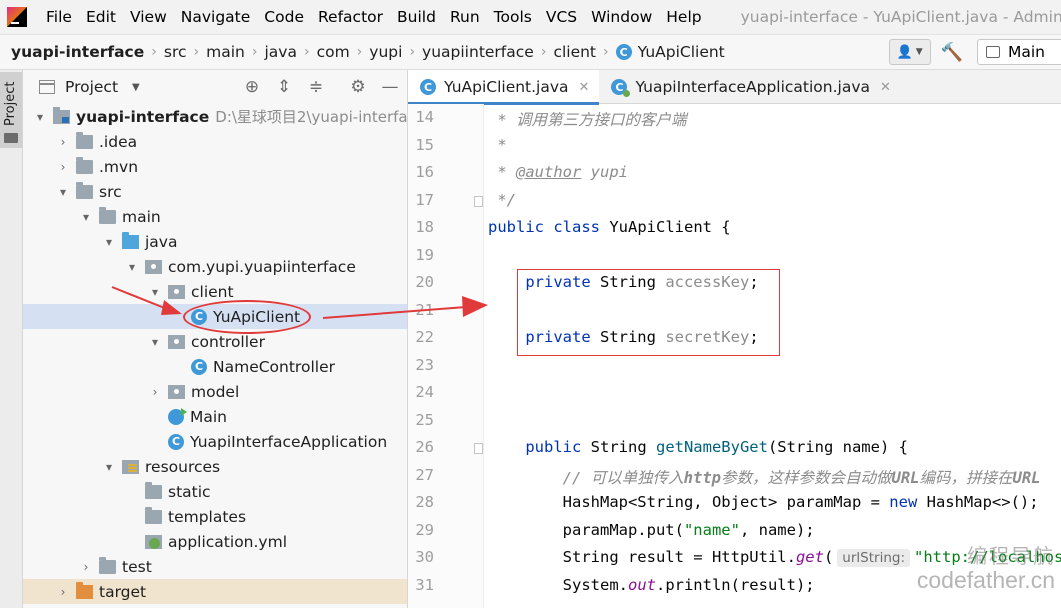 The width and height of the screenshot is (1061, 608). I want to click on class-icon: C, so click(623, 52).